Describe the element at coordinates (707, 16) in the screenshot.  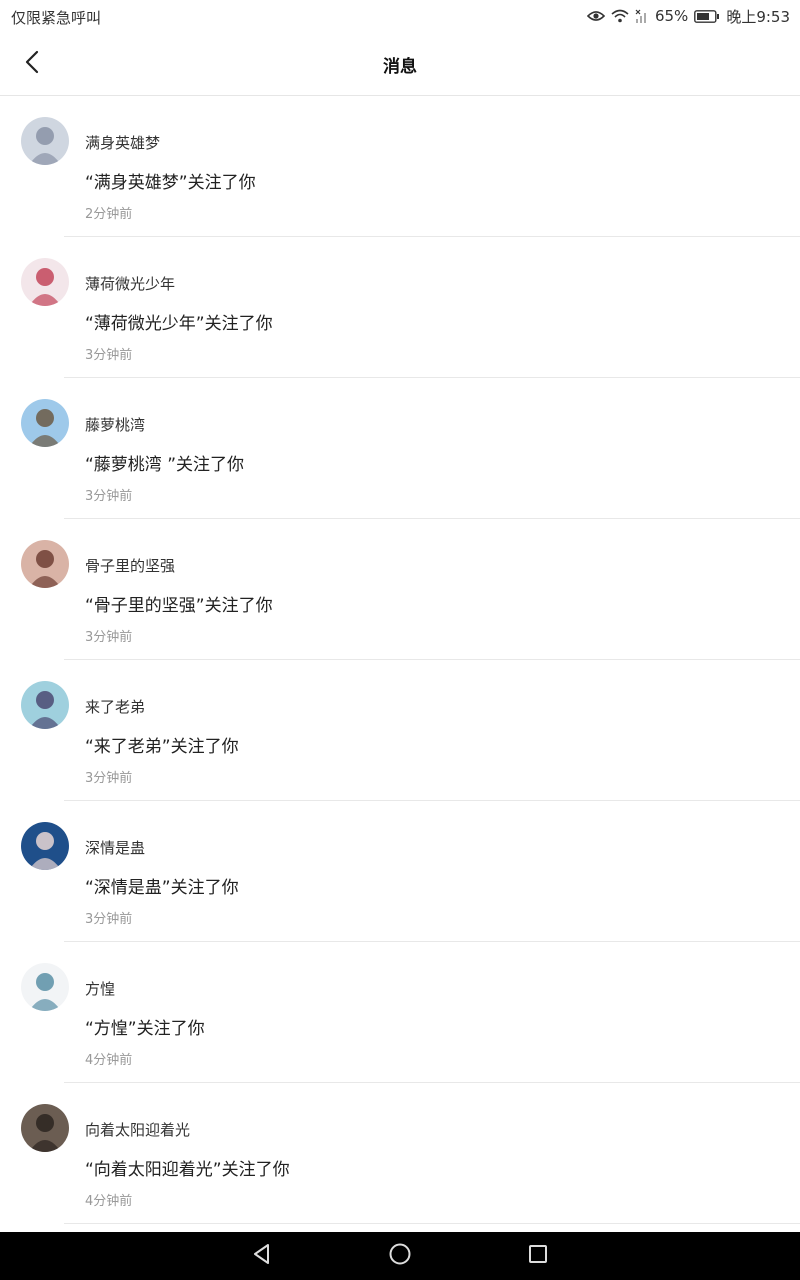
I see `battery-icon` at that location.